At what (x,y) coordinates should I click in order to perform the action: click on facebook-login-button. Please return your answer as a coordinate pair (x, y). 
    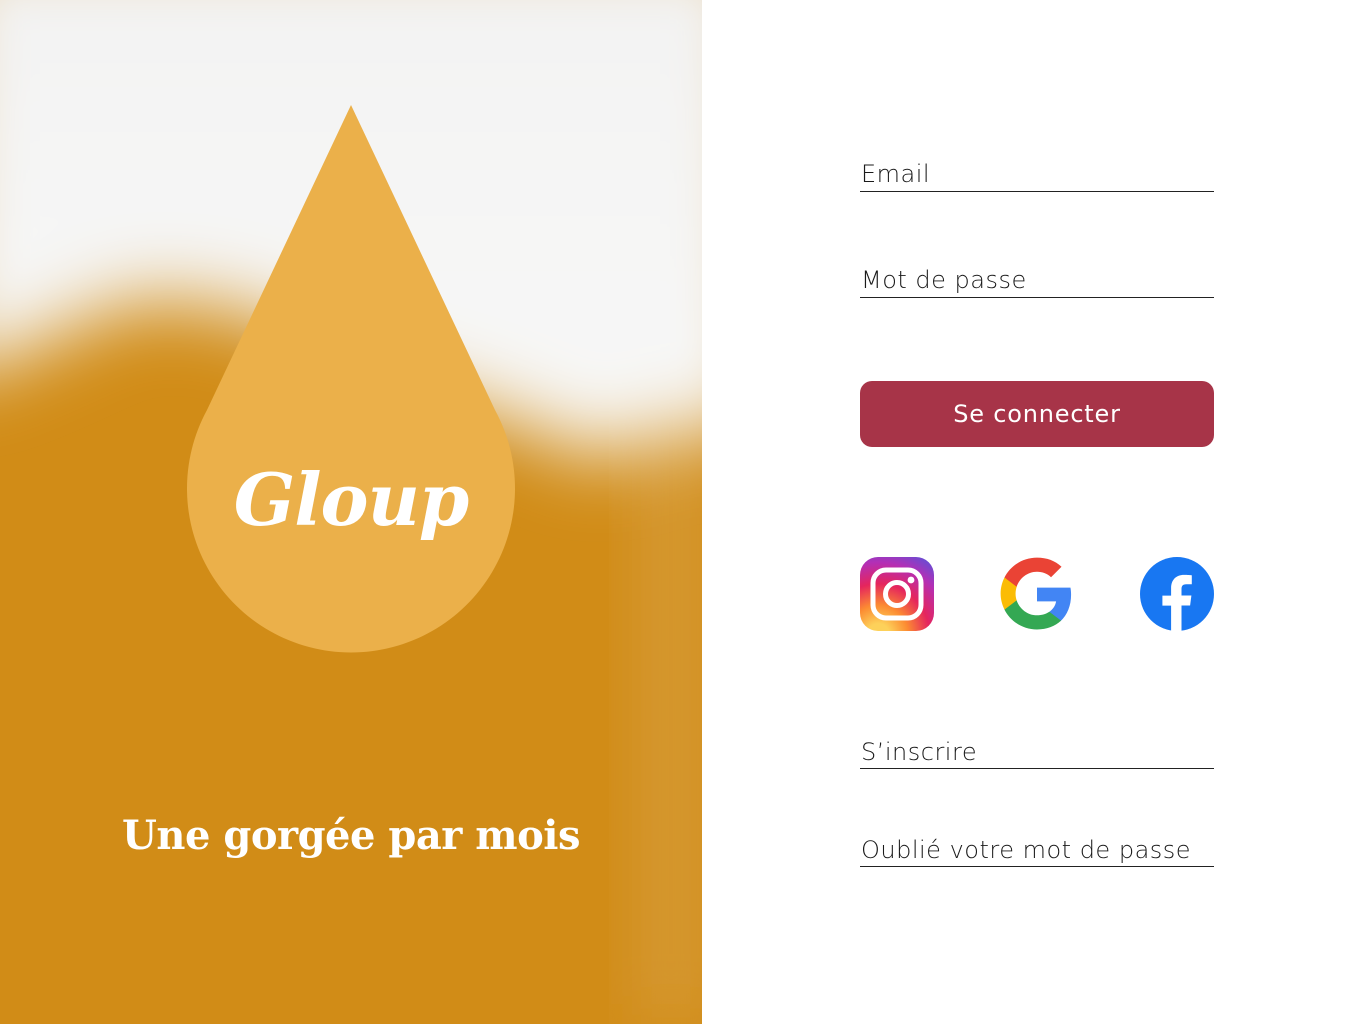
    Looking at the image, I should click on (1177, 594).